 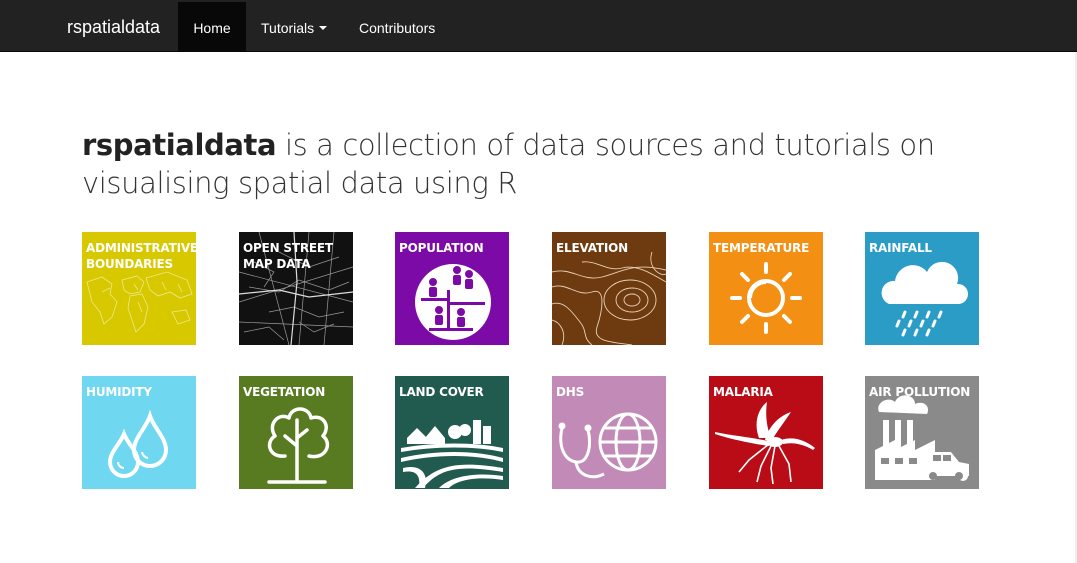 I want to click on tile-malaria: MALARIA, so click(x=766, y=432).